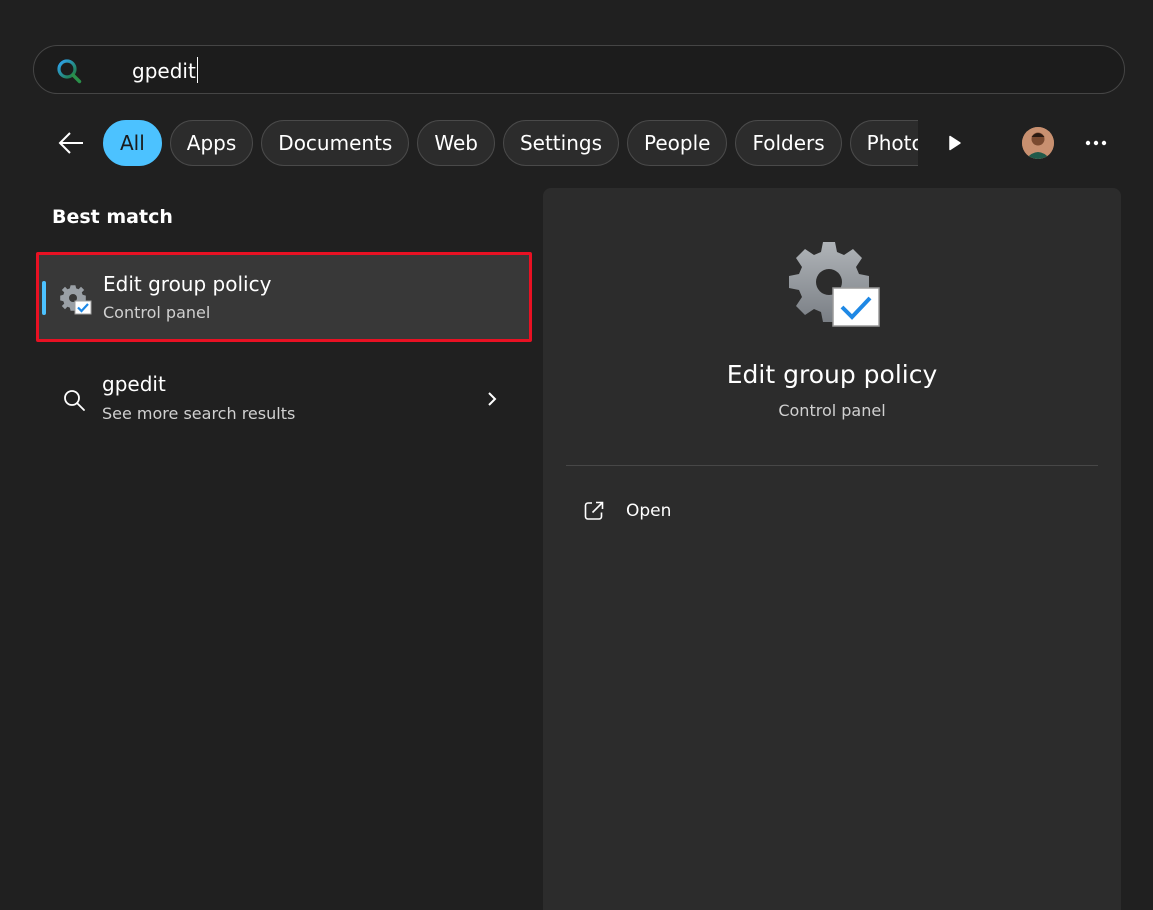  What do you see at coordinates (677, 143) in the screenshot?
I see `filter-chip-people: People` at bounding box center [677, 143].